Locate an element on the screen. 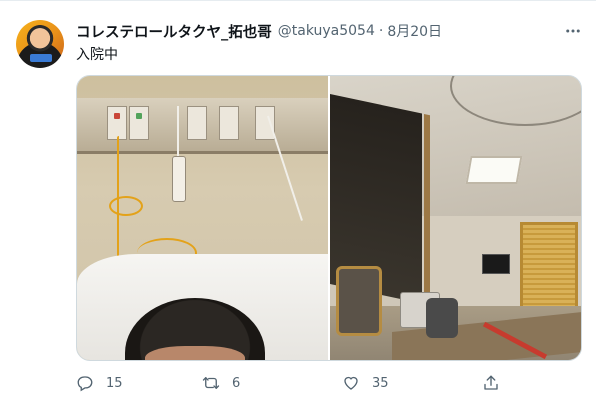  avatar is located at coordinates (40, 44).